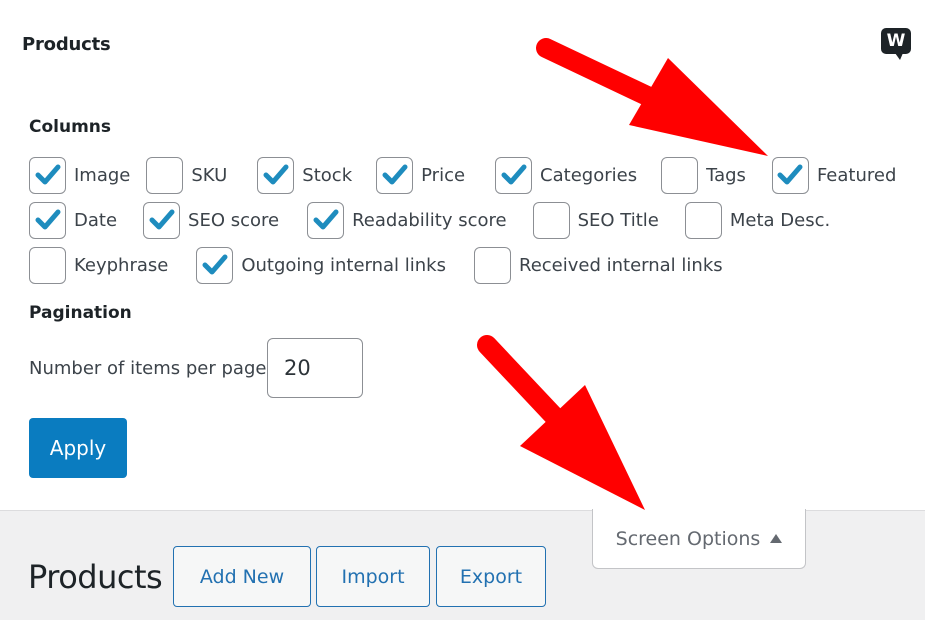  Describe the element at coordinates (95, 577) in the screenshot. I see `page-title: Products` at that location.